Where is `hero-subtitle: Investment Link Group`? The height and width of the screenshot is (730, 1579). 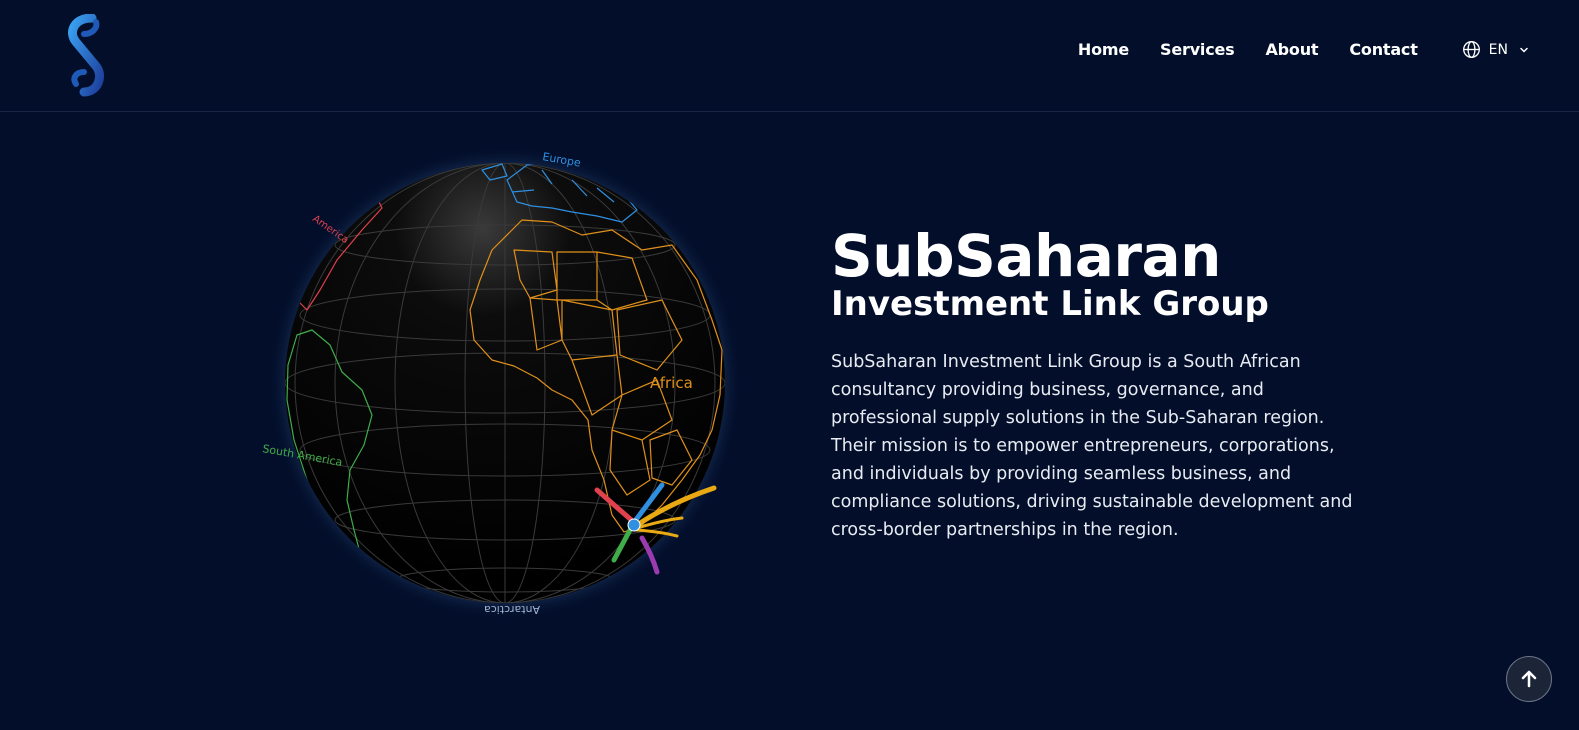 hero-subtitle: Investment Link Group is located at coordinates (1050, 304).